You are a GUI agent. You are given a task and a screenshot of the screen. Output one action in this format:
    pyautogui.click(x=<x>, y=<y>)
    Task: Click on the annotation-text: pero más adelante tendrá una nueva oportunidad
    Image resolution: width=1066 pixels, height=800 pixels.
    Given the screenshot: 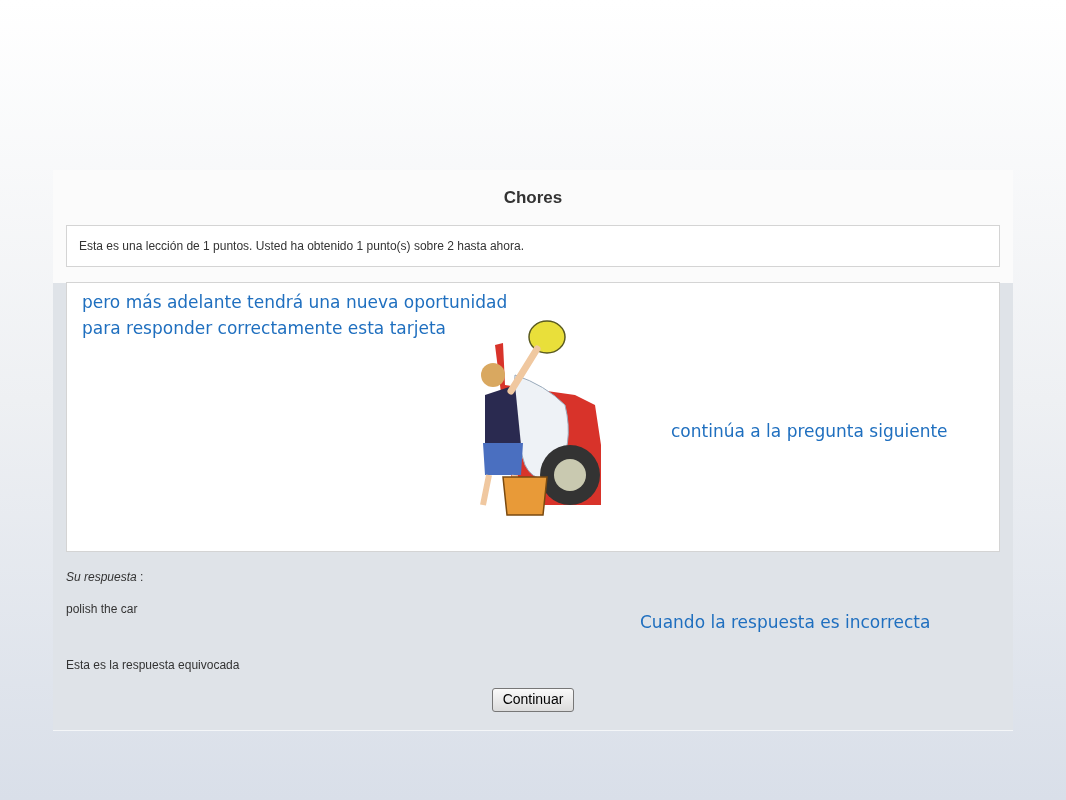 What is the action you would take?
    pyautogui.click(x=295, y=302)
    